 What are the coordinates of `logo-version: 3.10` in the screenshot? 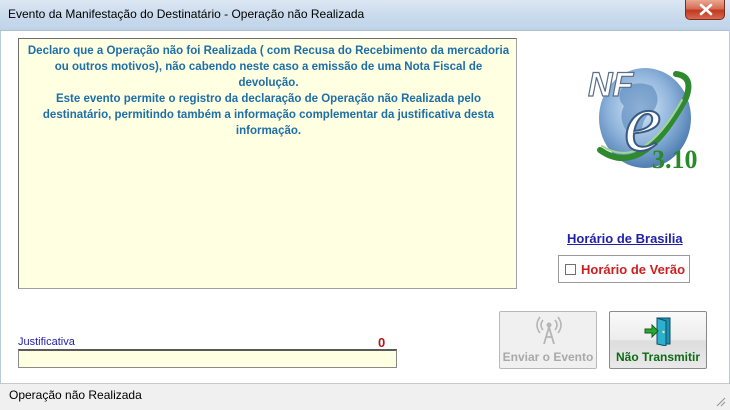 It's located at (675, 159).